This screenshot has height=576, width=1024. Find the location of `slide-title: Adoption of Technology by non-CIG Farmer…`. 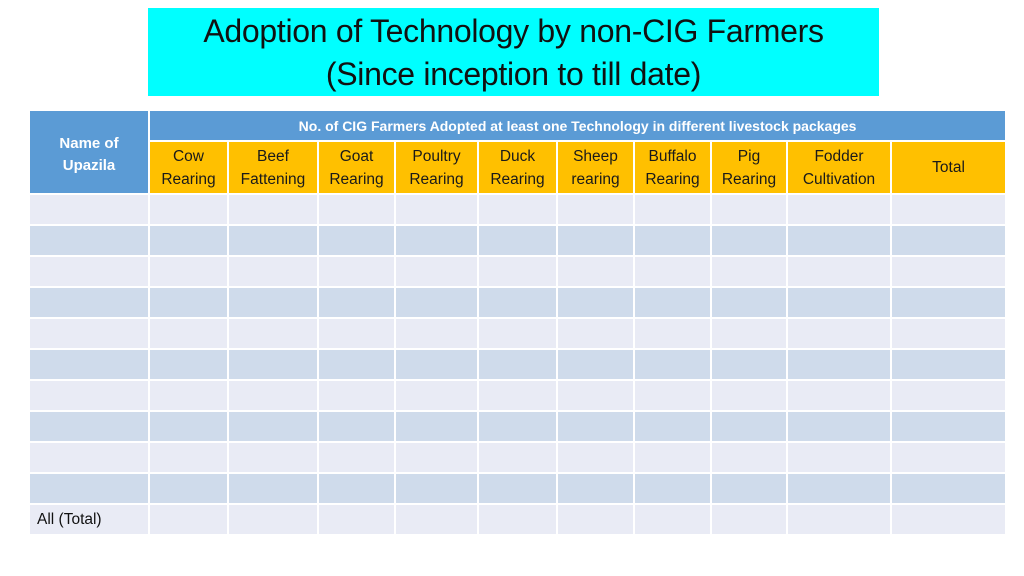

slide-title: Adoption of Technology by non-CIG Farmer… is located at coordinates (513, 52).